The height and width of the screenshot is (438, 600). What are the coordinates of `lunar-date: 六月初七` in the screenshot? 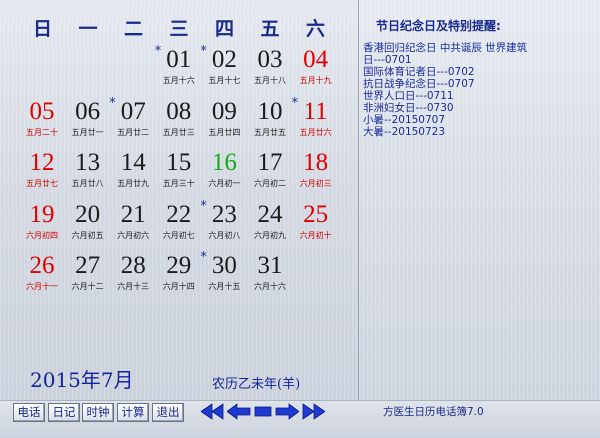 It's located at (178, 235).